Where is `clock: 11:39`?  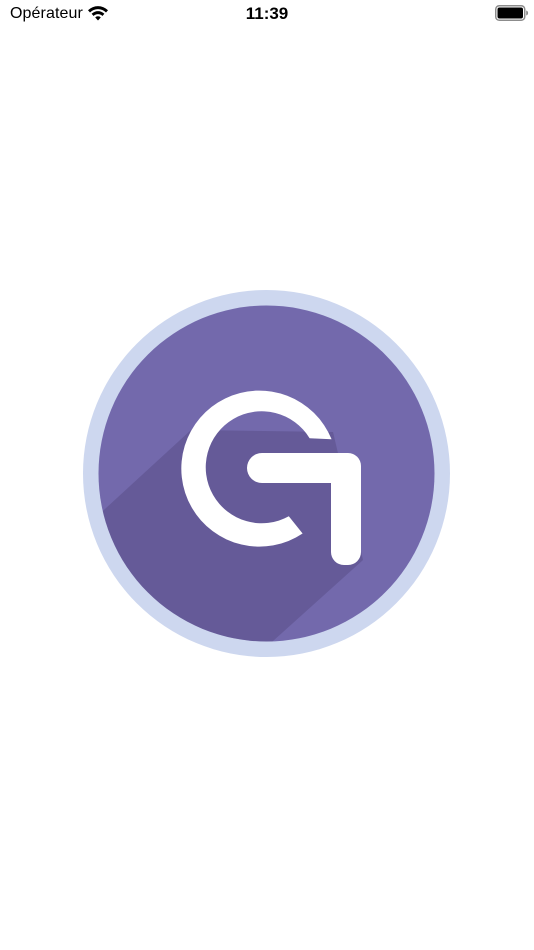 clock: 11:39 is located at coordinates (267, 13).